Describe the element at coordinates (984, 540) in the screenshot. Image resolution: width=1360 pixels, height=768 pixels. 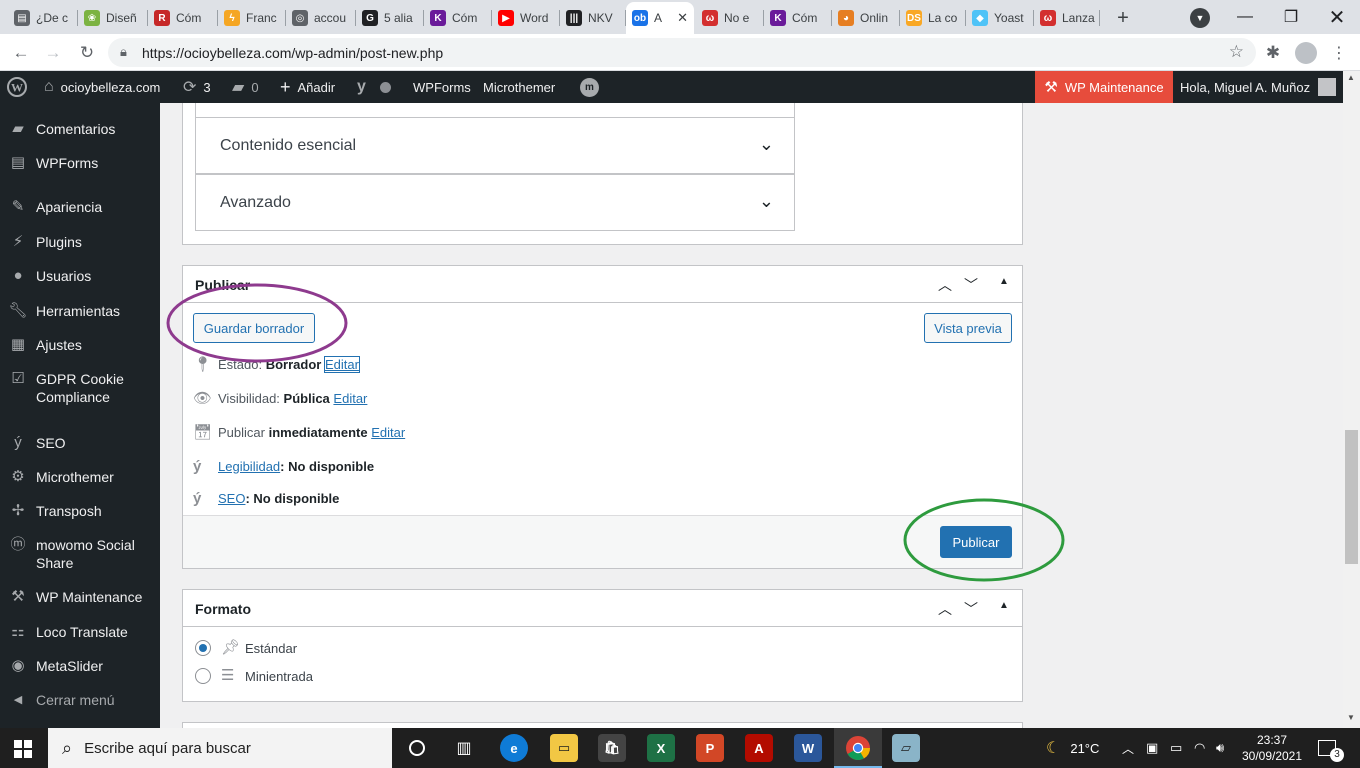
I see `green-annotation-ellipse` at that location.